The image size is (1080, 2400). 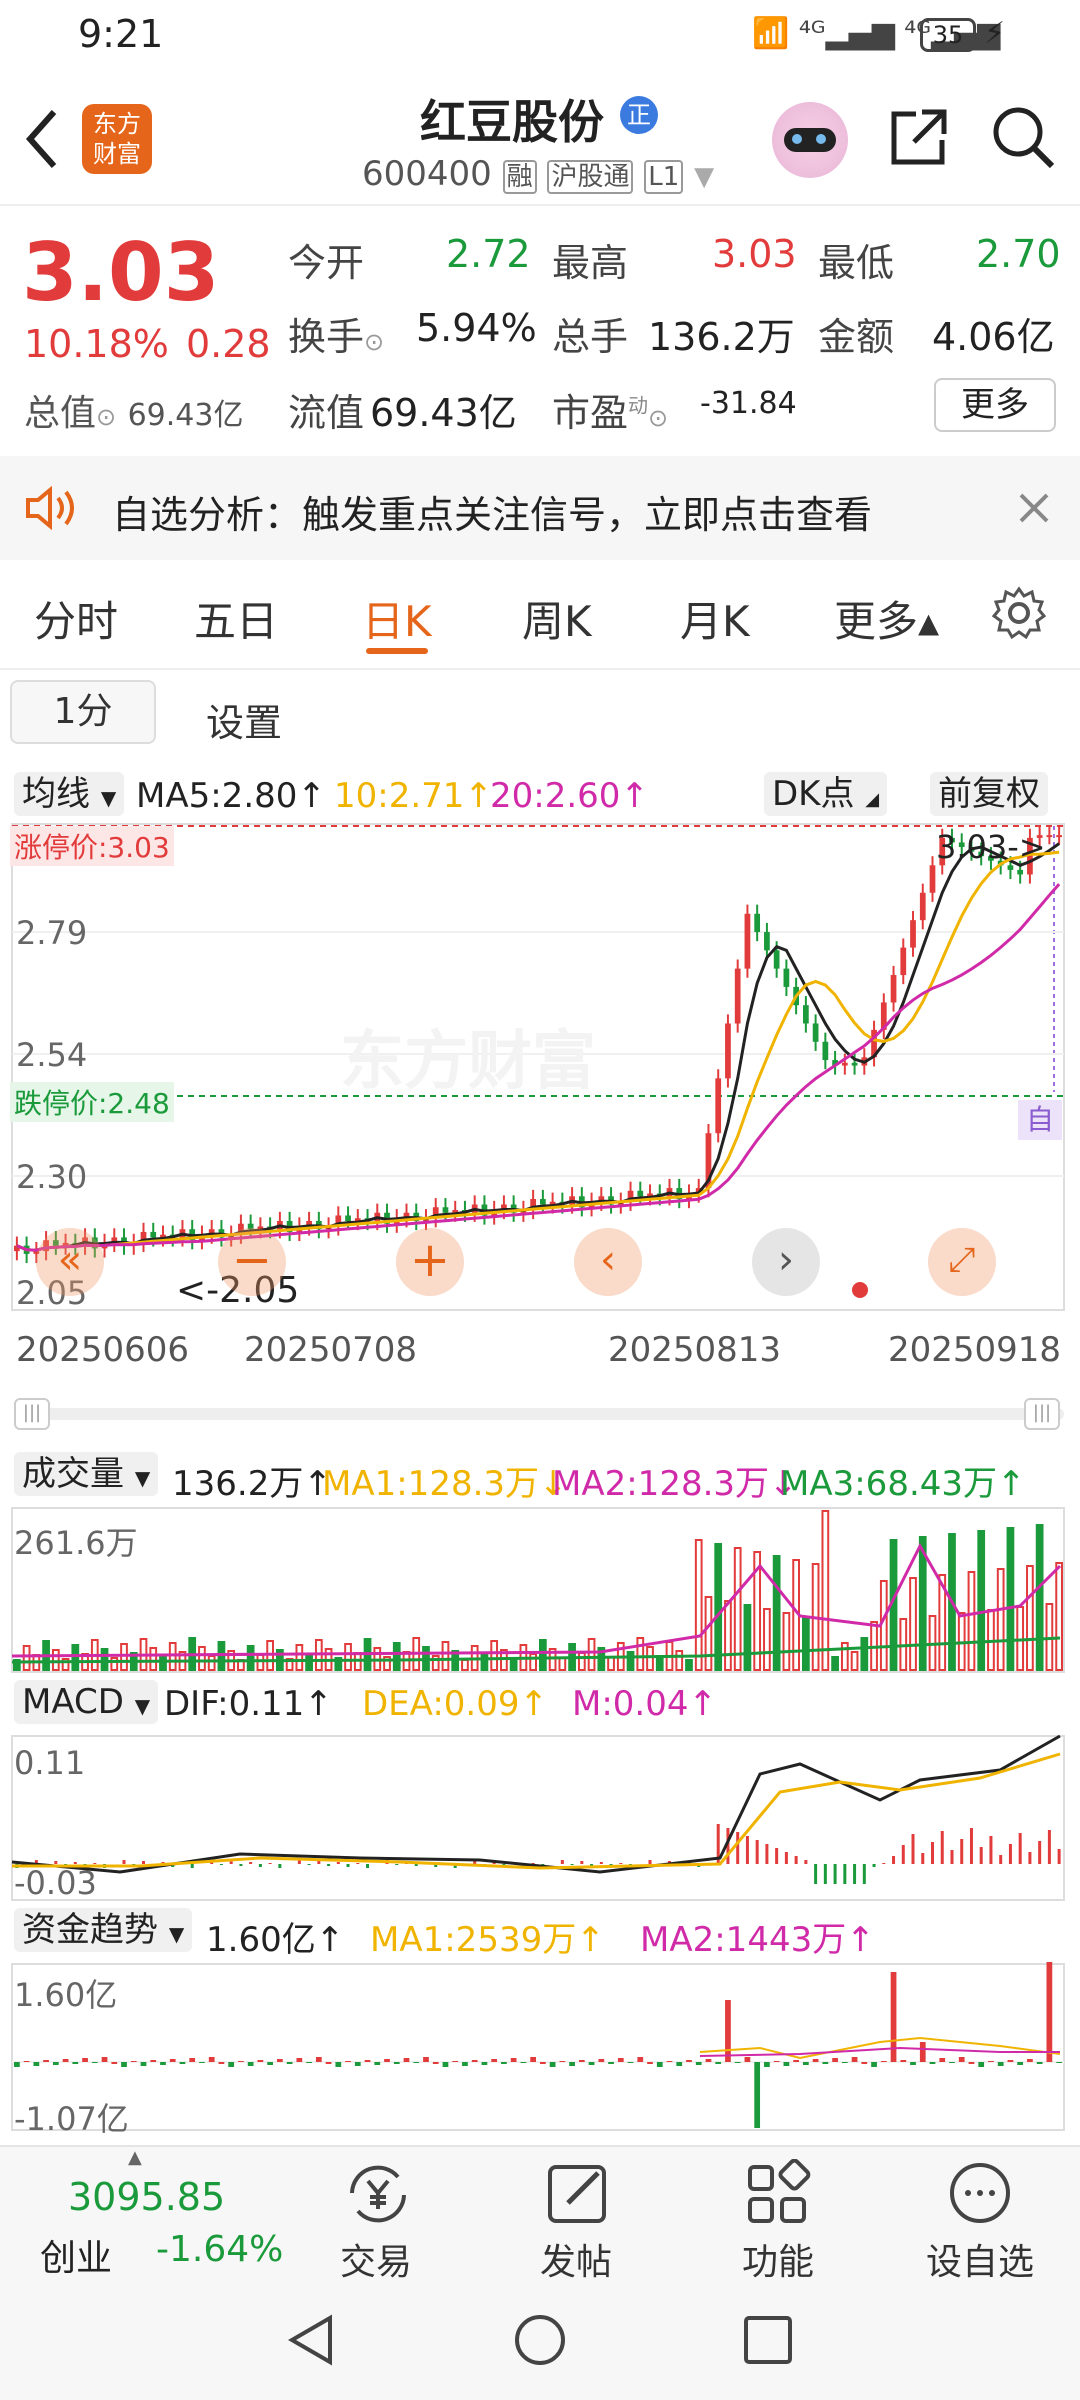 What do you see at coordinates (1040, 1120) in the screenshot?
I see `self-select-marker: 自` at bounding box center [1040, 1120].